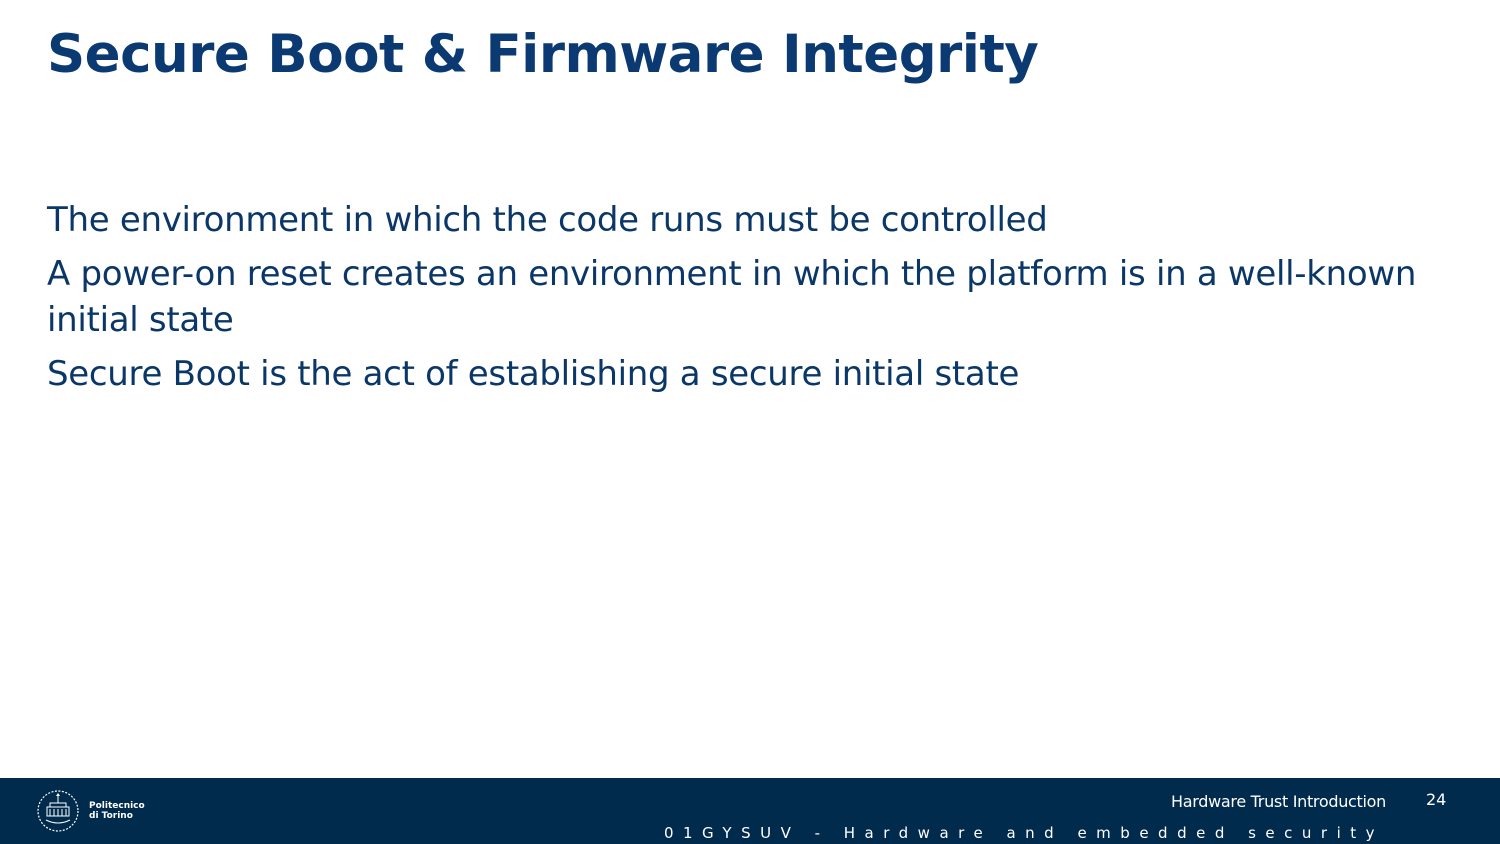  I want to click on logo-wordmark: Politecnico di Torino, so click(117, 811).